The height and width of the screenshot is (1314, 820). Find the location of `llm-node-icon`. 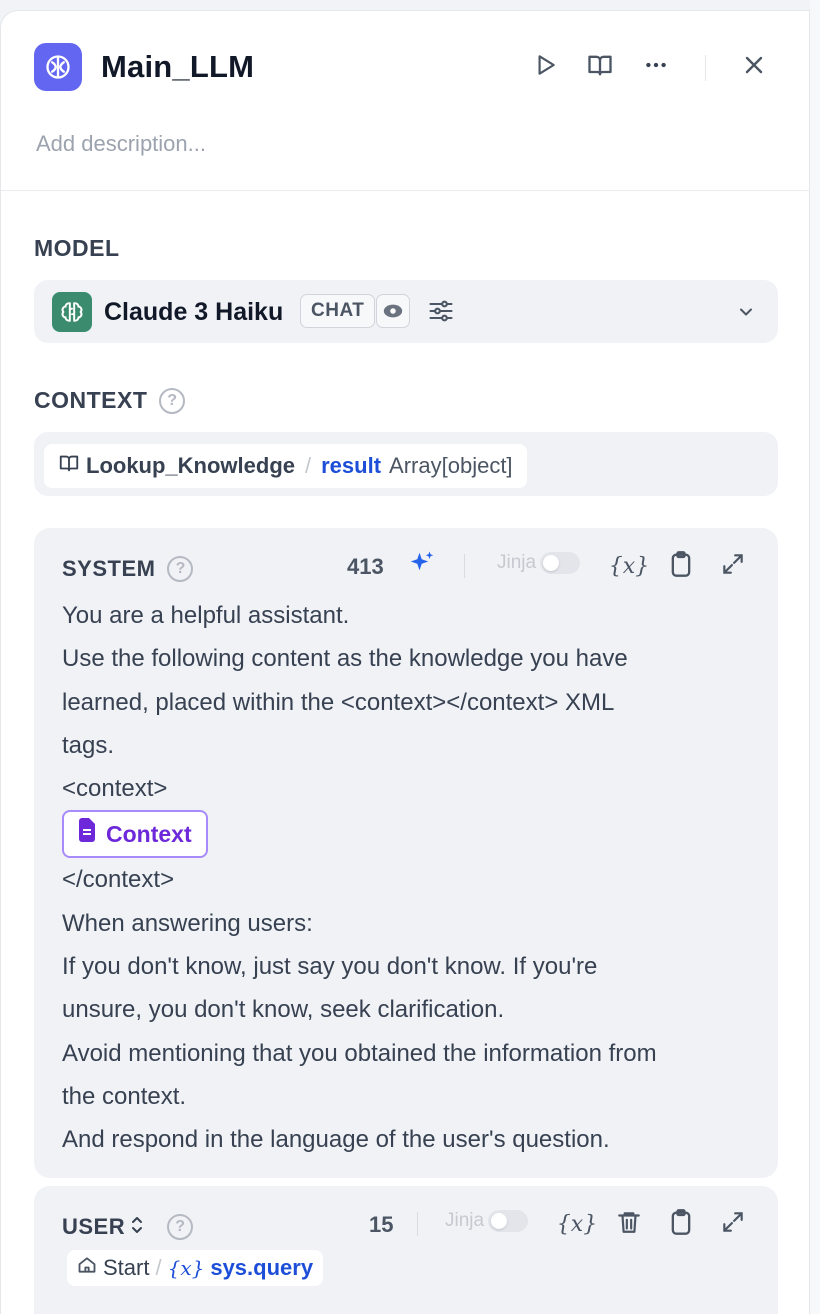

llm-node-icon is located at coordinates (58, 67).